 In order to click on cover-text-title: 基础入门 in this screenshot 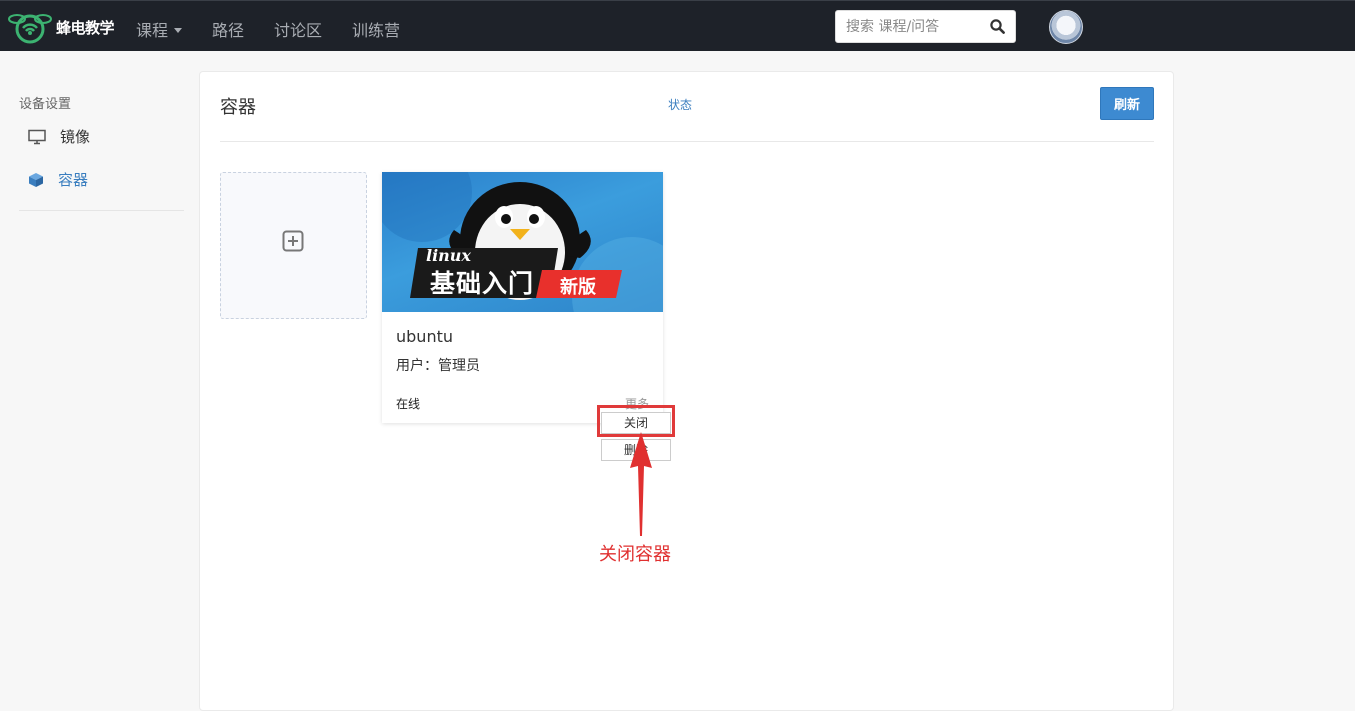, I will do `click(482, 283)`.